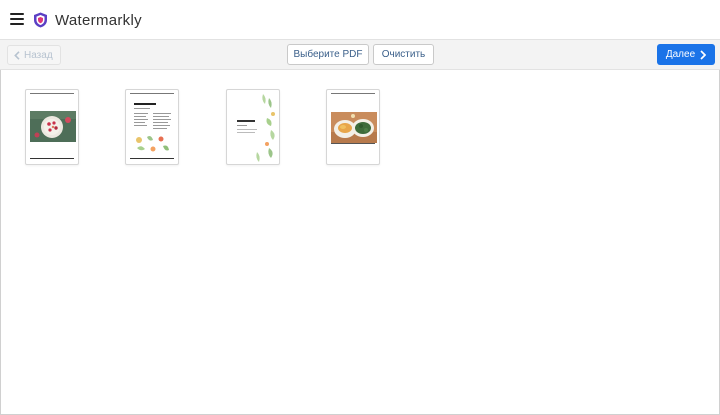  What do you see at coordinates (703, 54) in the screenshot?
I see `chevron-right-icon` at bounding box center [703, 54].